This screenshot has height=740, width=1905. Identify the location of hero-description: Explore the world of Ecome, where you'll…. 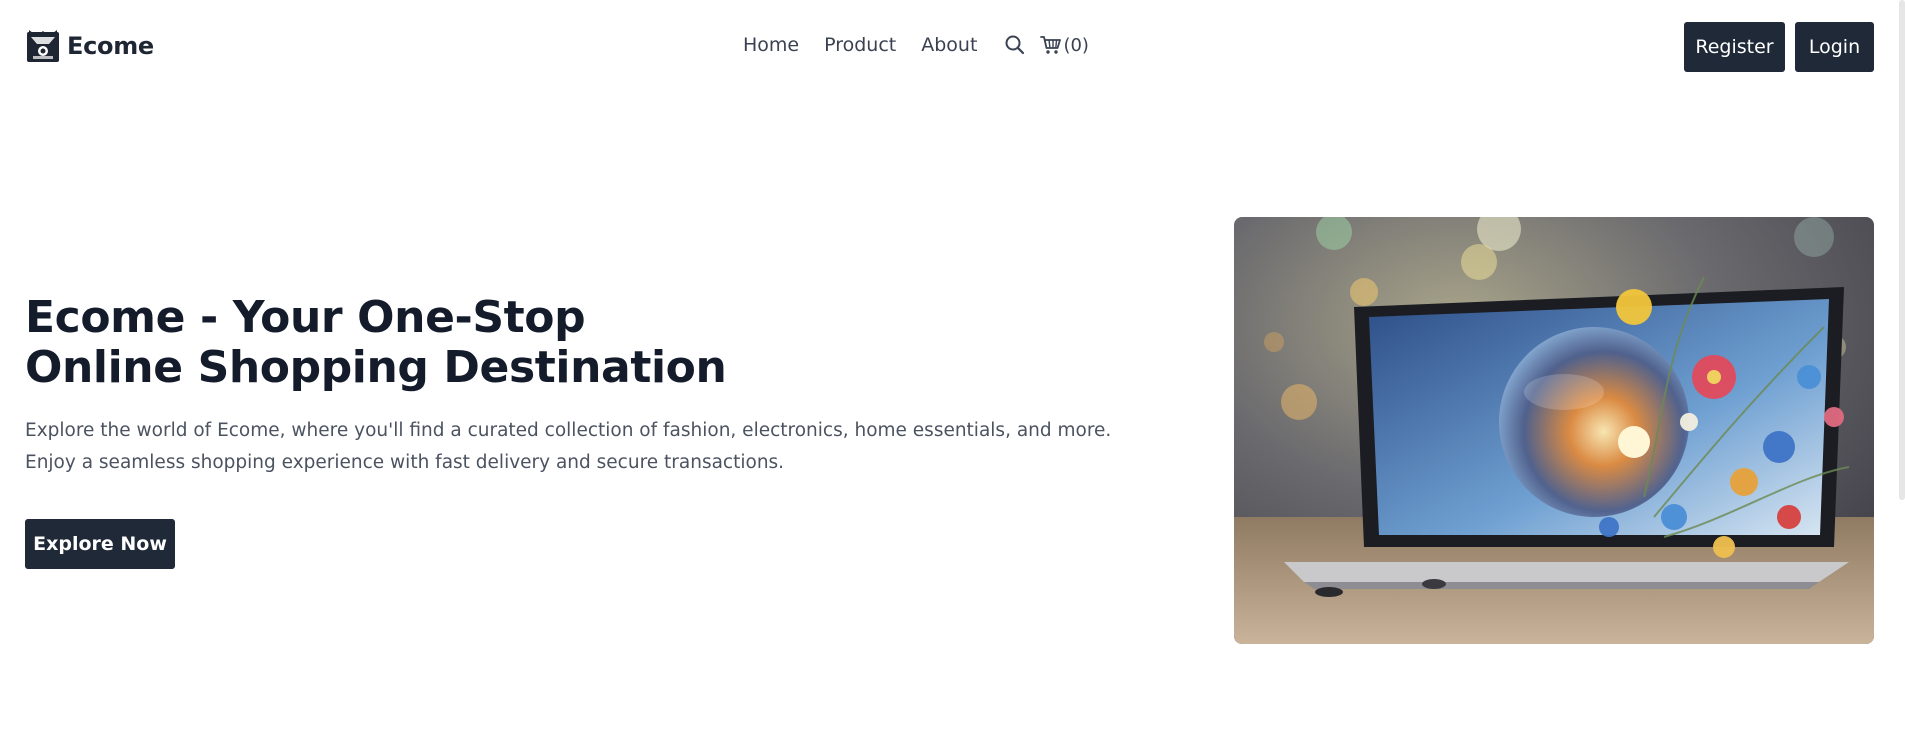
(568, 446).